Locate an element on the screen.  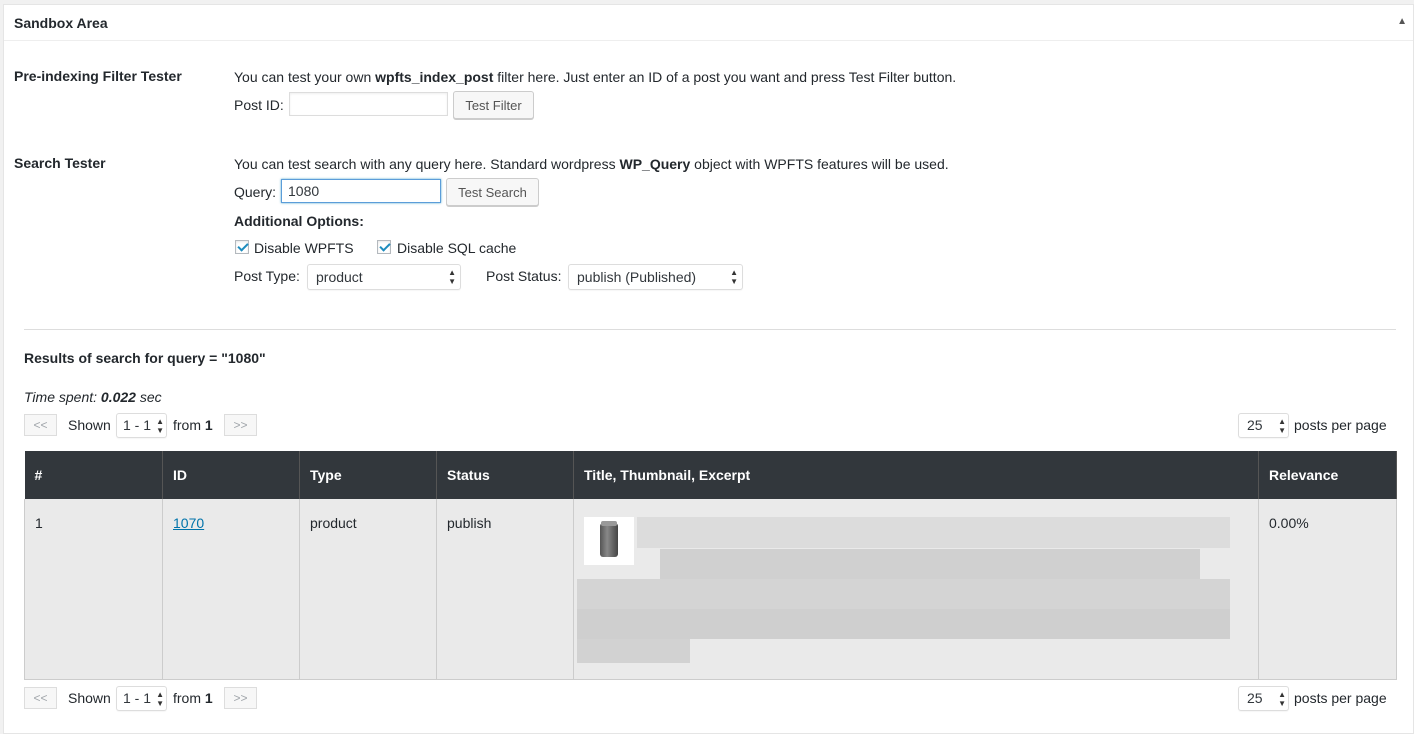
disable-wpfts-checkbox is located at coordinates (242, 247).